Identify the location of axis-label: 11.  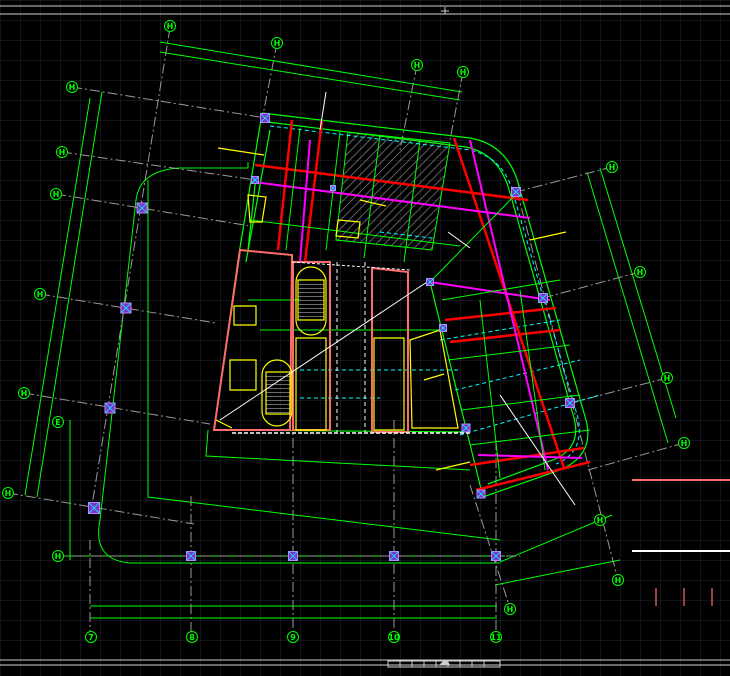
(496, 637).